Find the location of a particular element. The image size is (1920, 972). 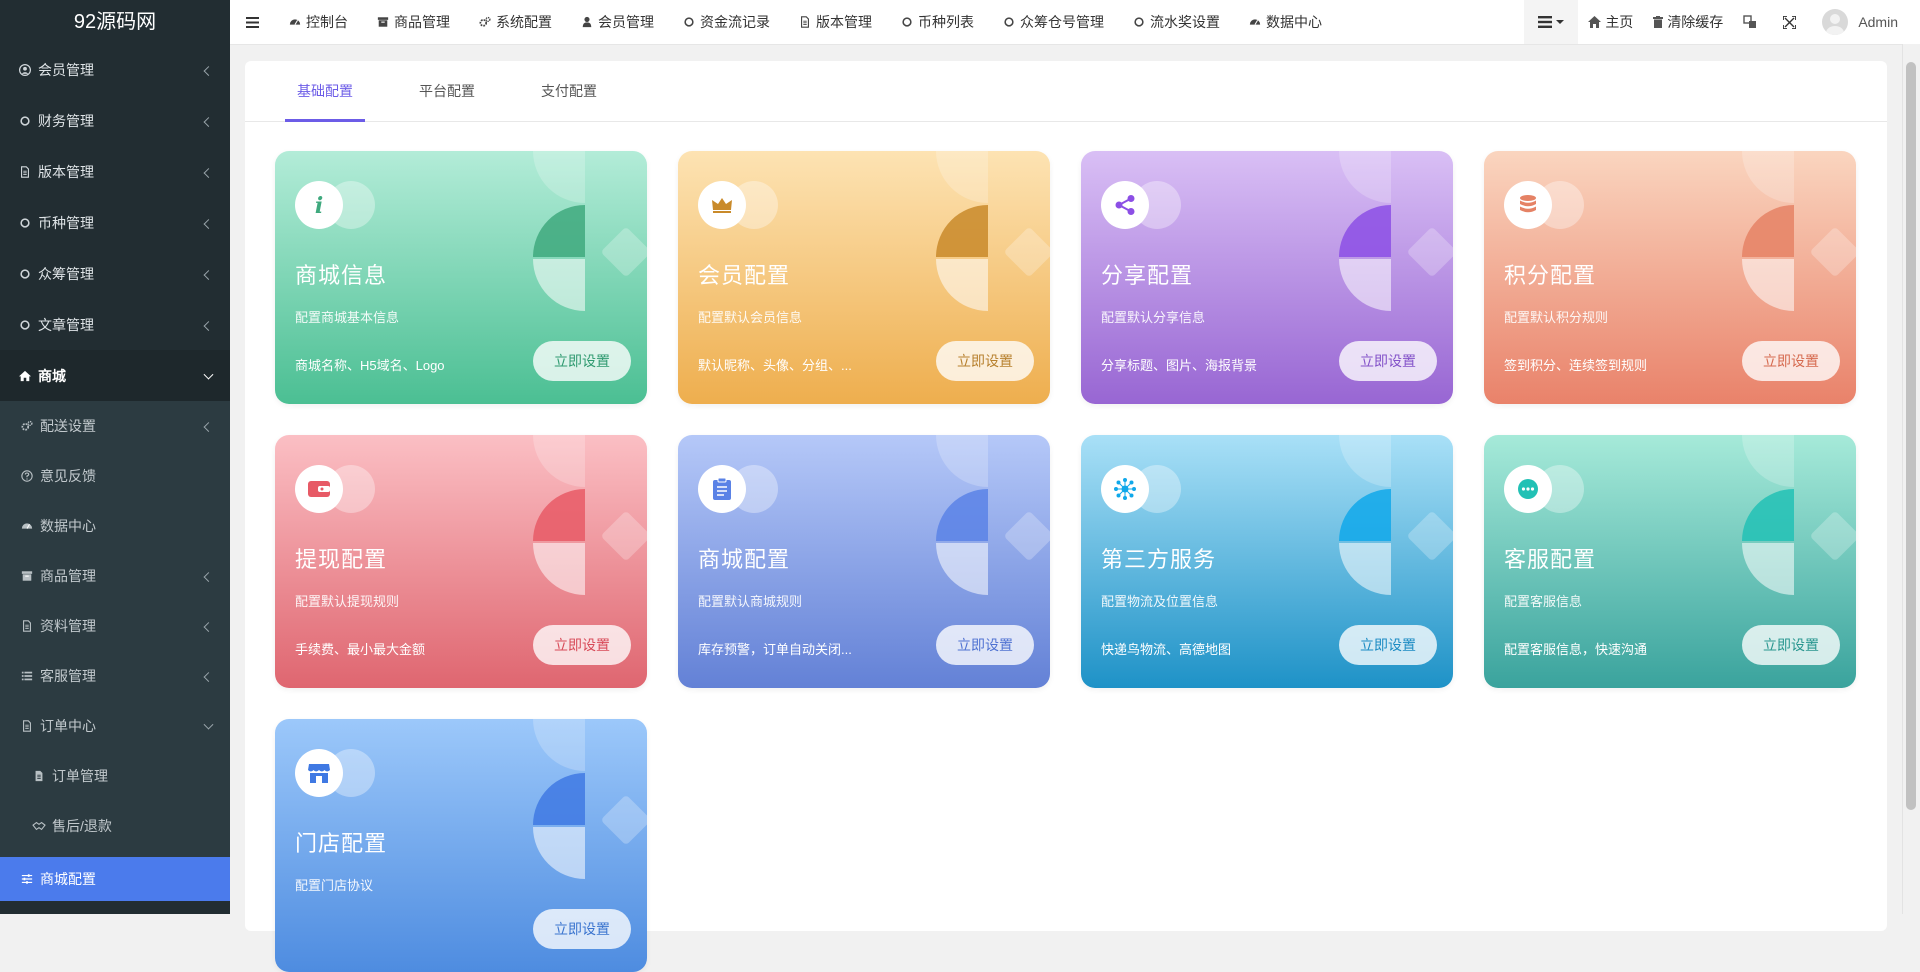

sidebar-subitem-label: 商品管理 is located at coordinates (68, 576).